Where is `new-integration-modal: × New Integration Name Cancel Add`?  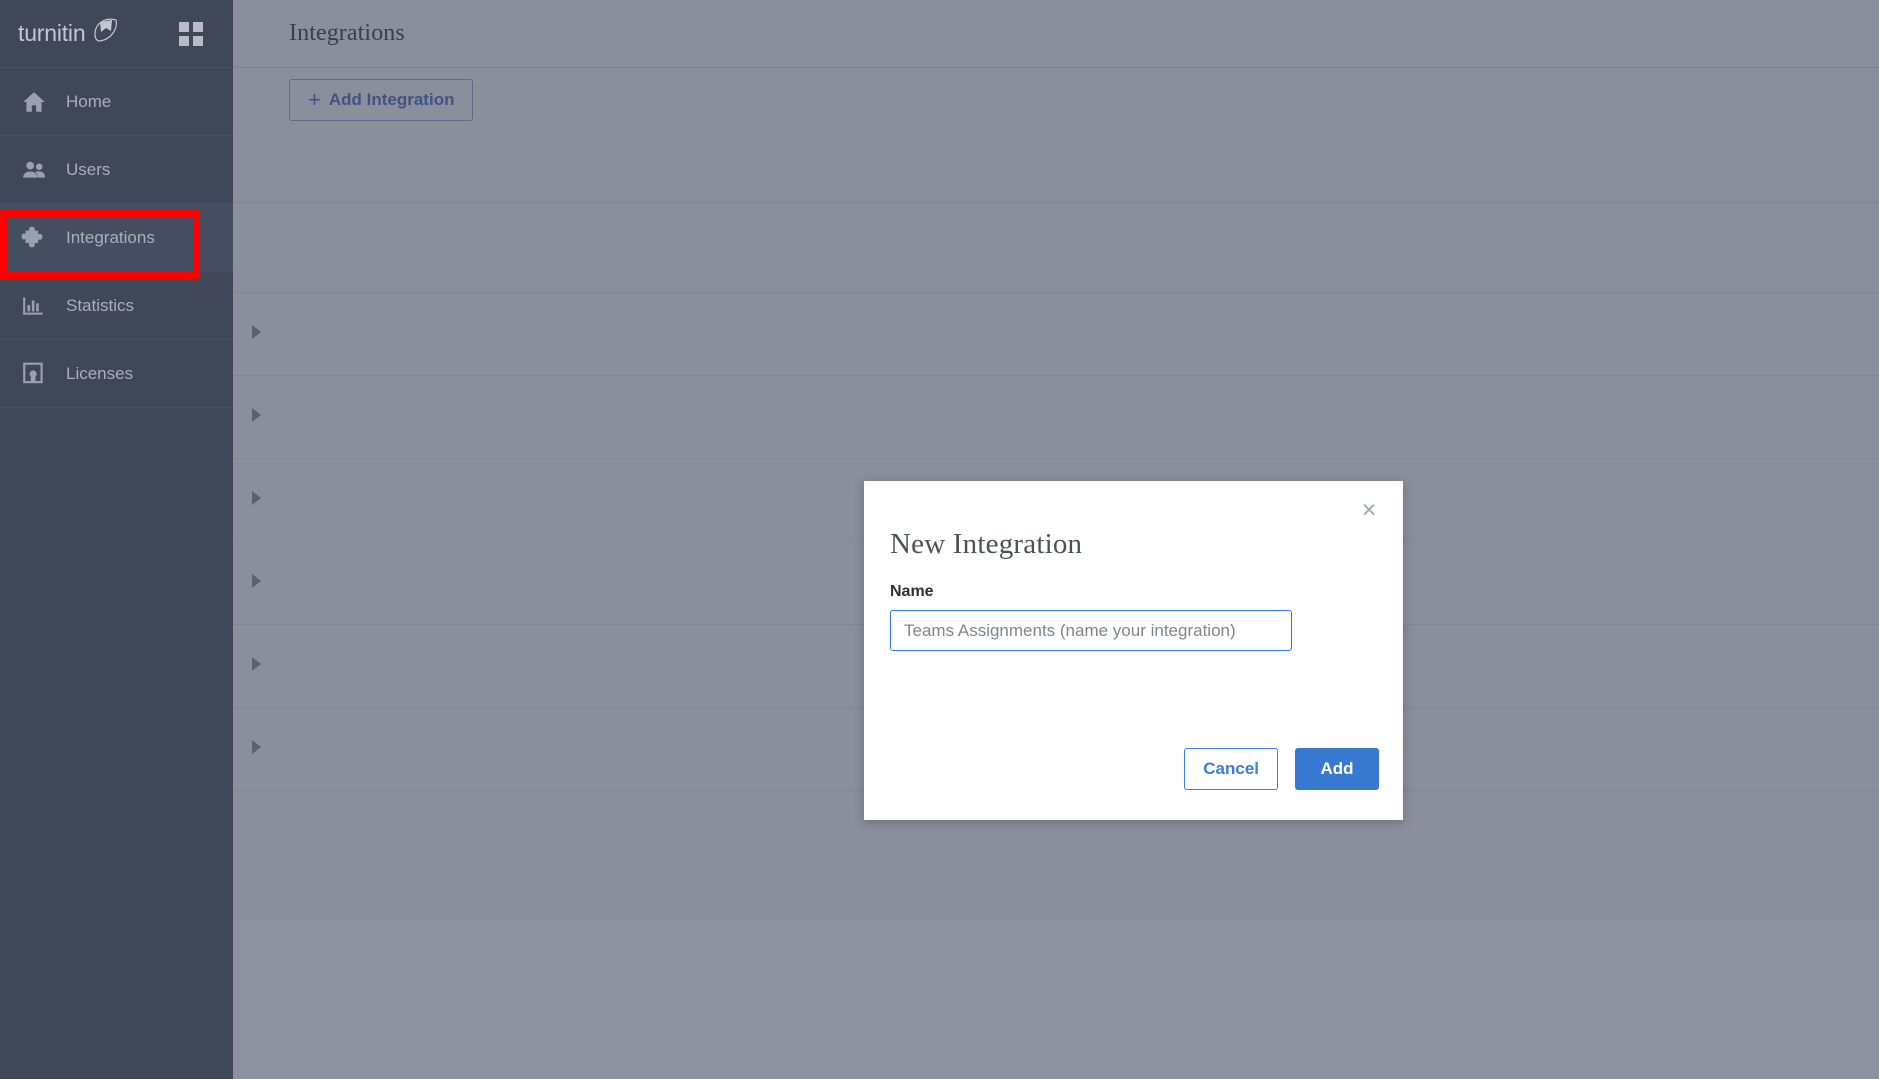 new-integration-modal: × New Integration Name Cancel Add is located at coordinates (1133, 650).